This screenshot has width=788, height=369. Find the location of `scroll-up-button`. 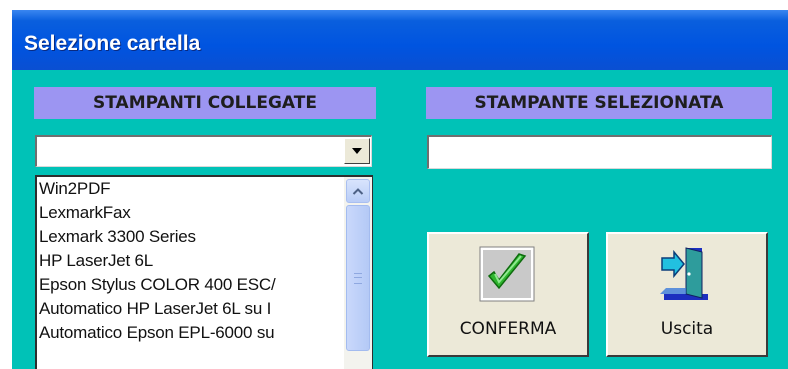

scroll-up-button is located at coordinates (358, 191).